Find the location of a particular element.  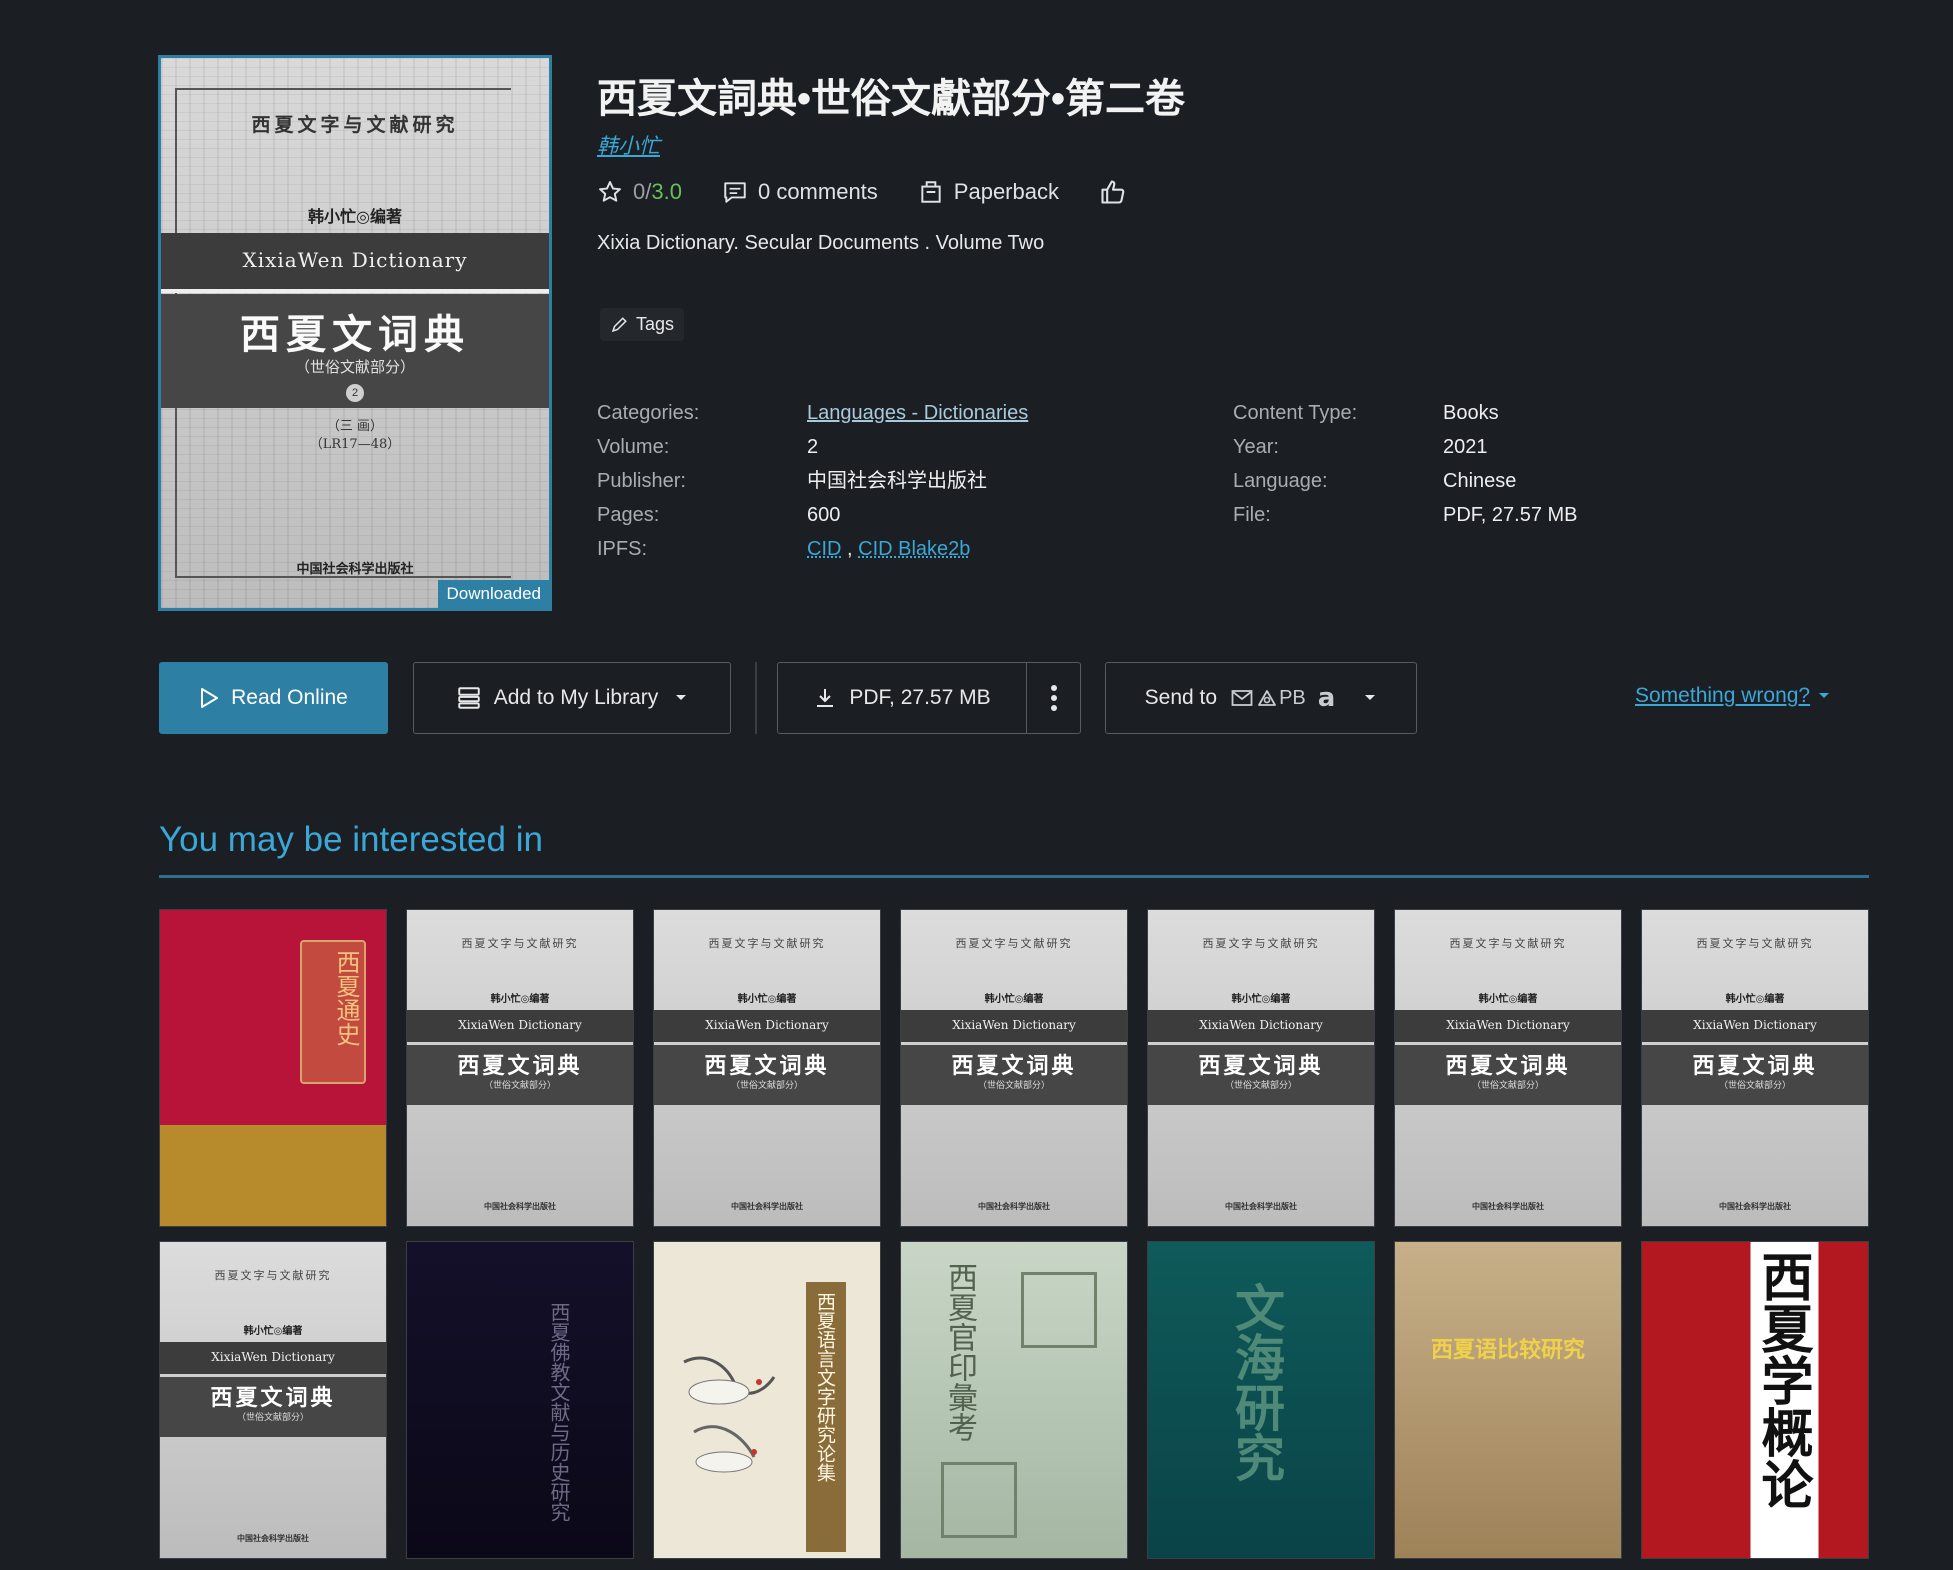

recommended-book: 西夏语比较研究 is located at coordinates (1508, 1400).